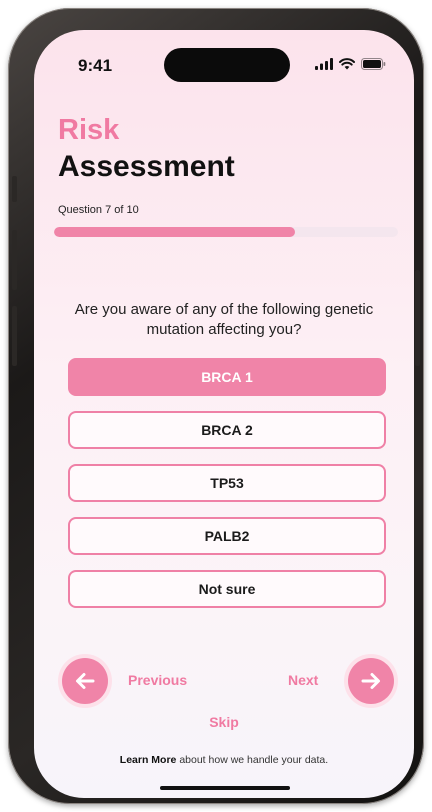  I want to click on next-button, so click(371, 681).